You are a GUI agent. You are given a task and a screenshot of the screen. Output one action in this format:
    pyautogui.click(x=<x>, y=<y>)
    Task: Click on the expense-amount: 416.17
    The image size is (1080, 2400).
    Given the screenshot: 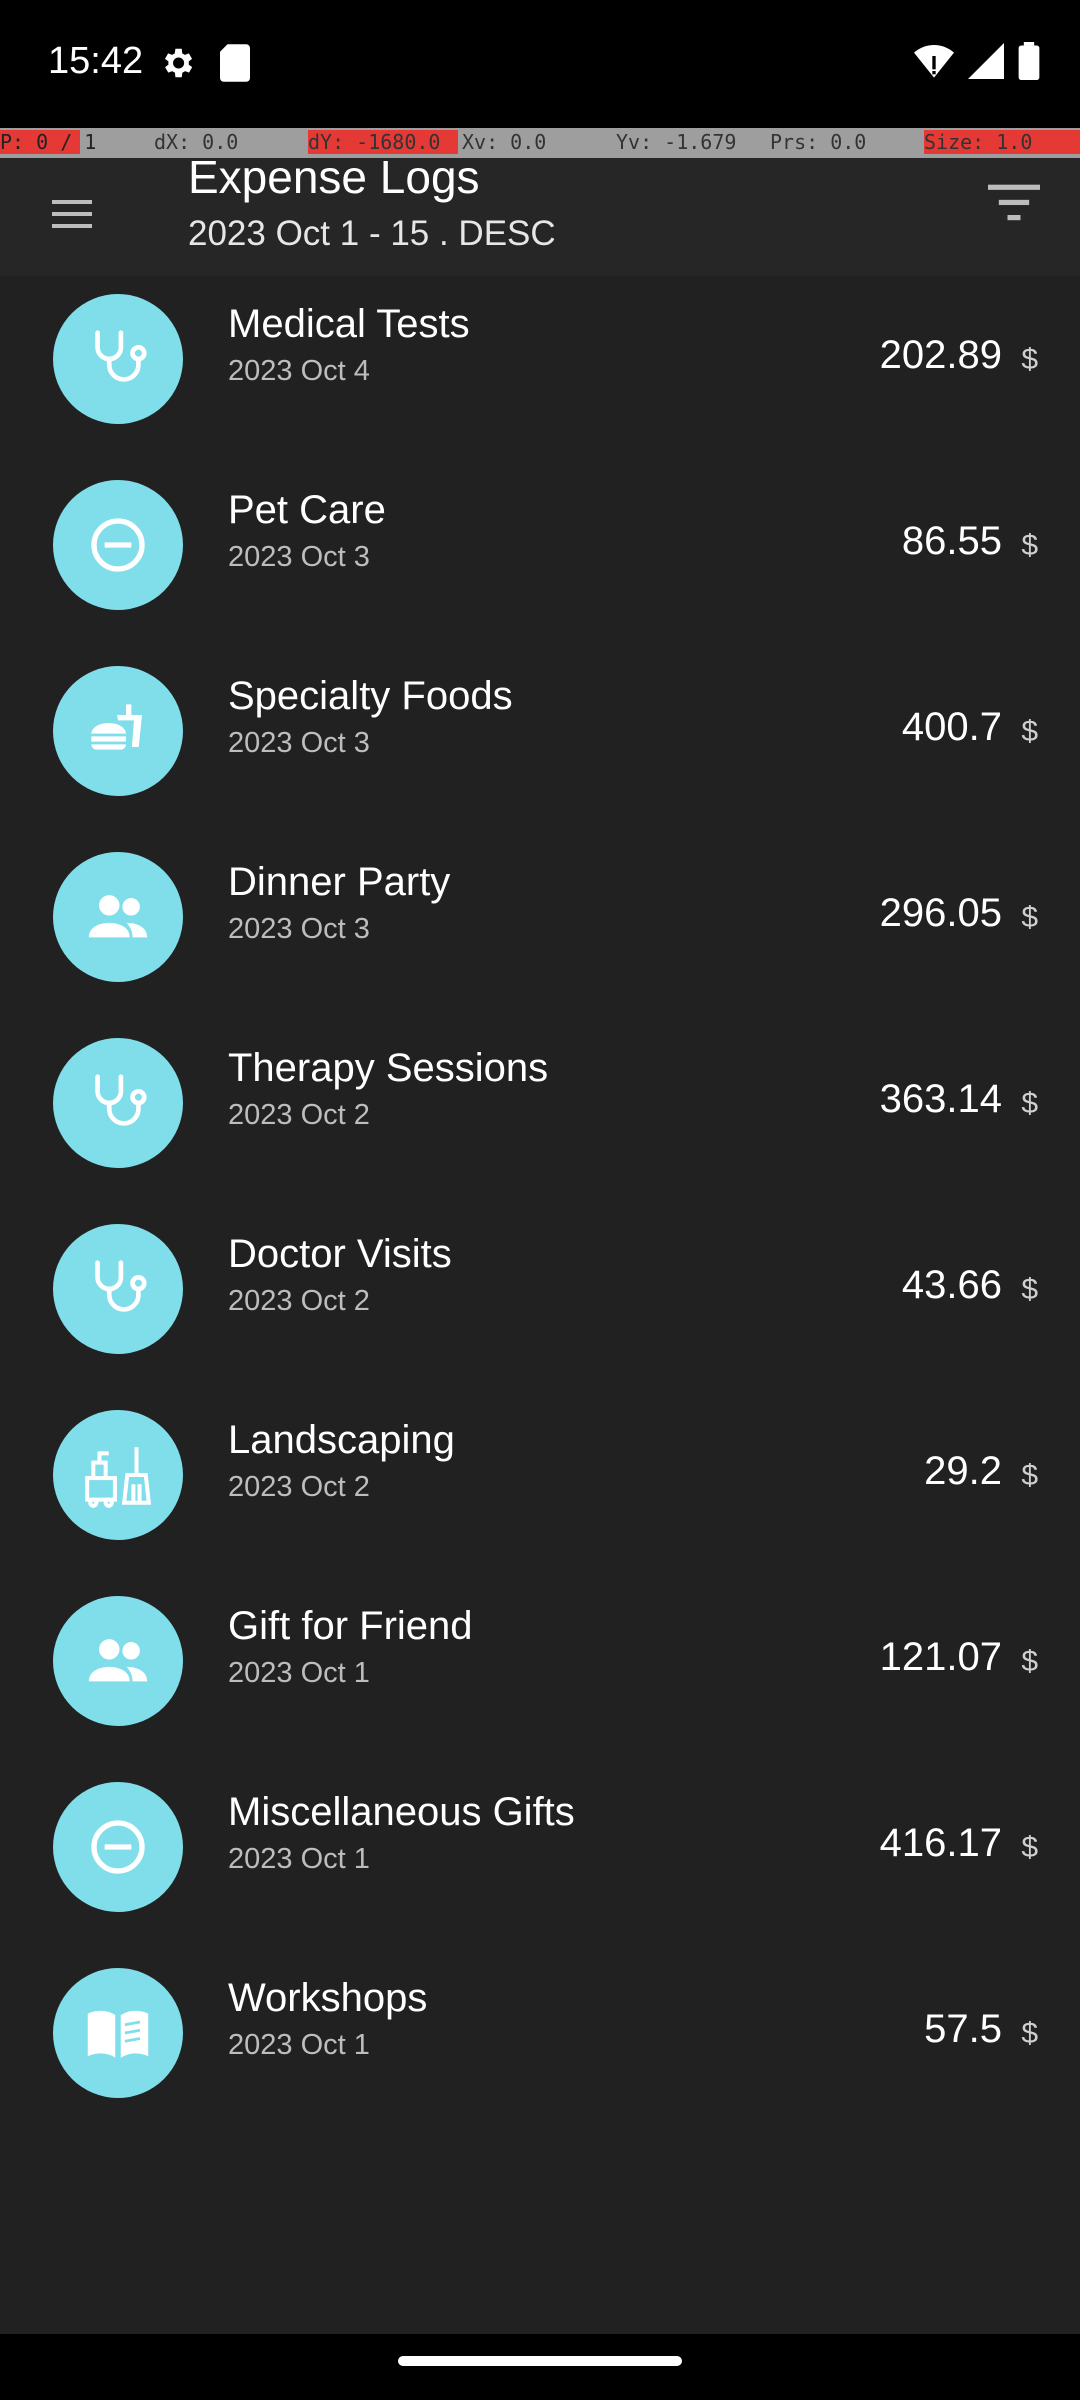 What is the action you would take?
    pyautogui.click(x=940, y=1843)
    